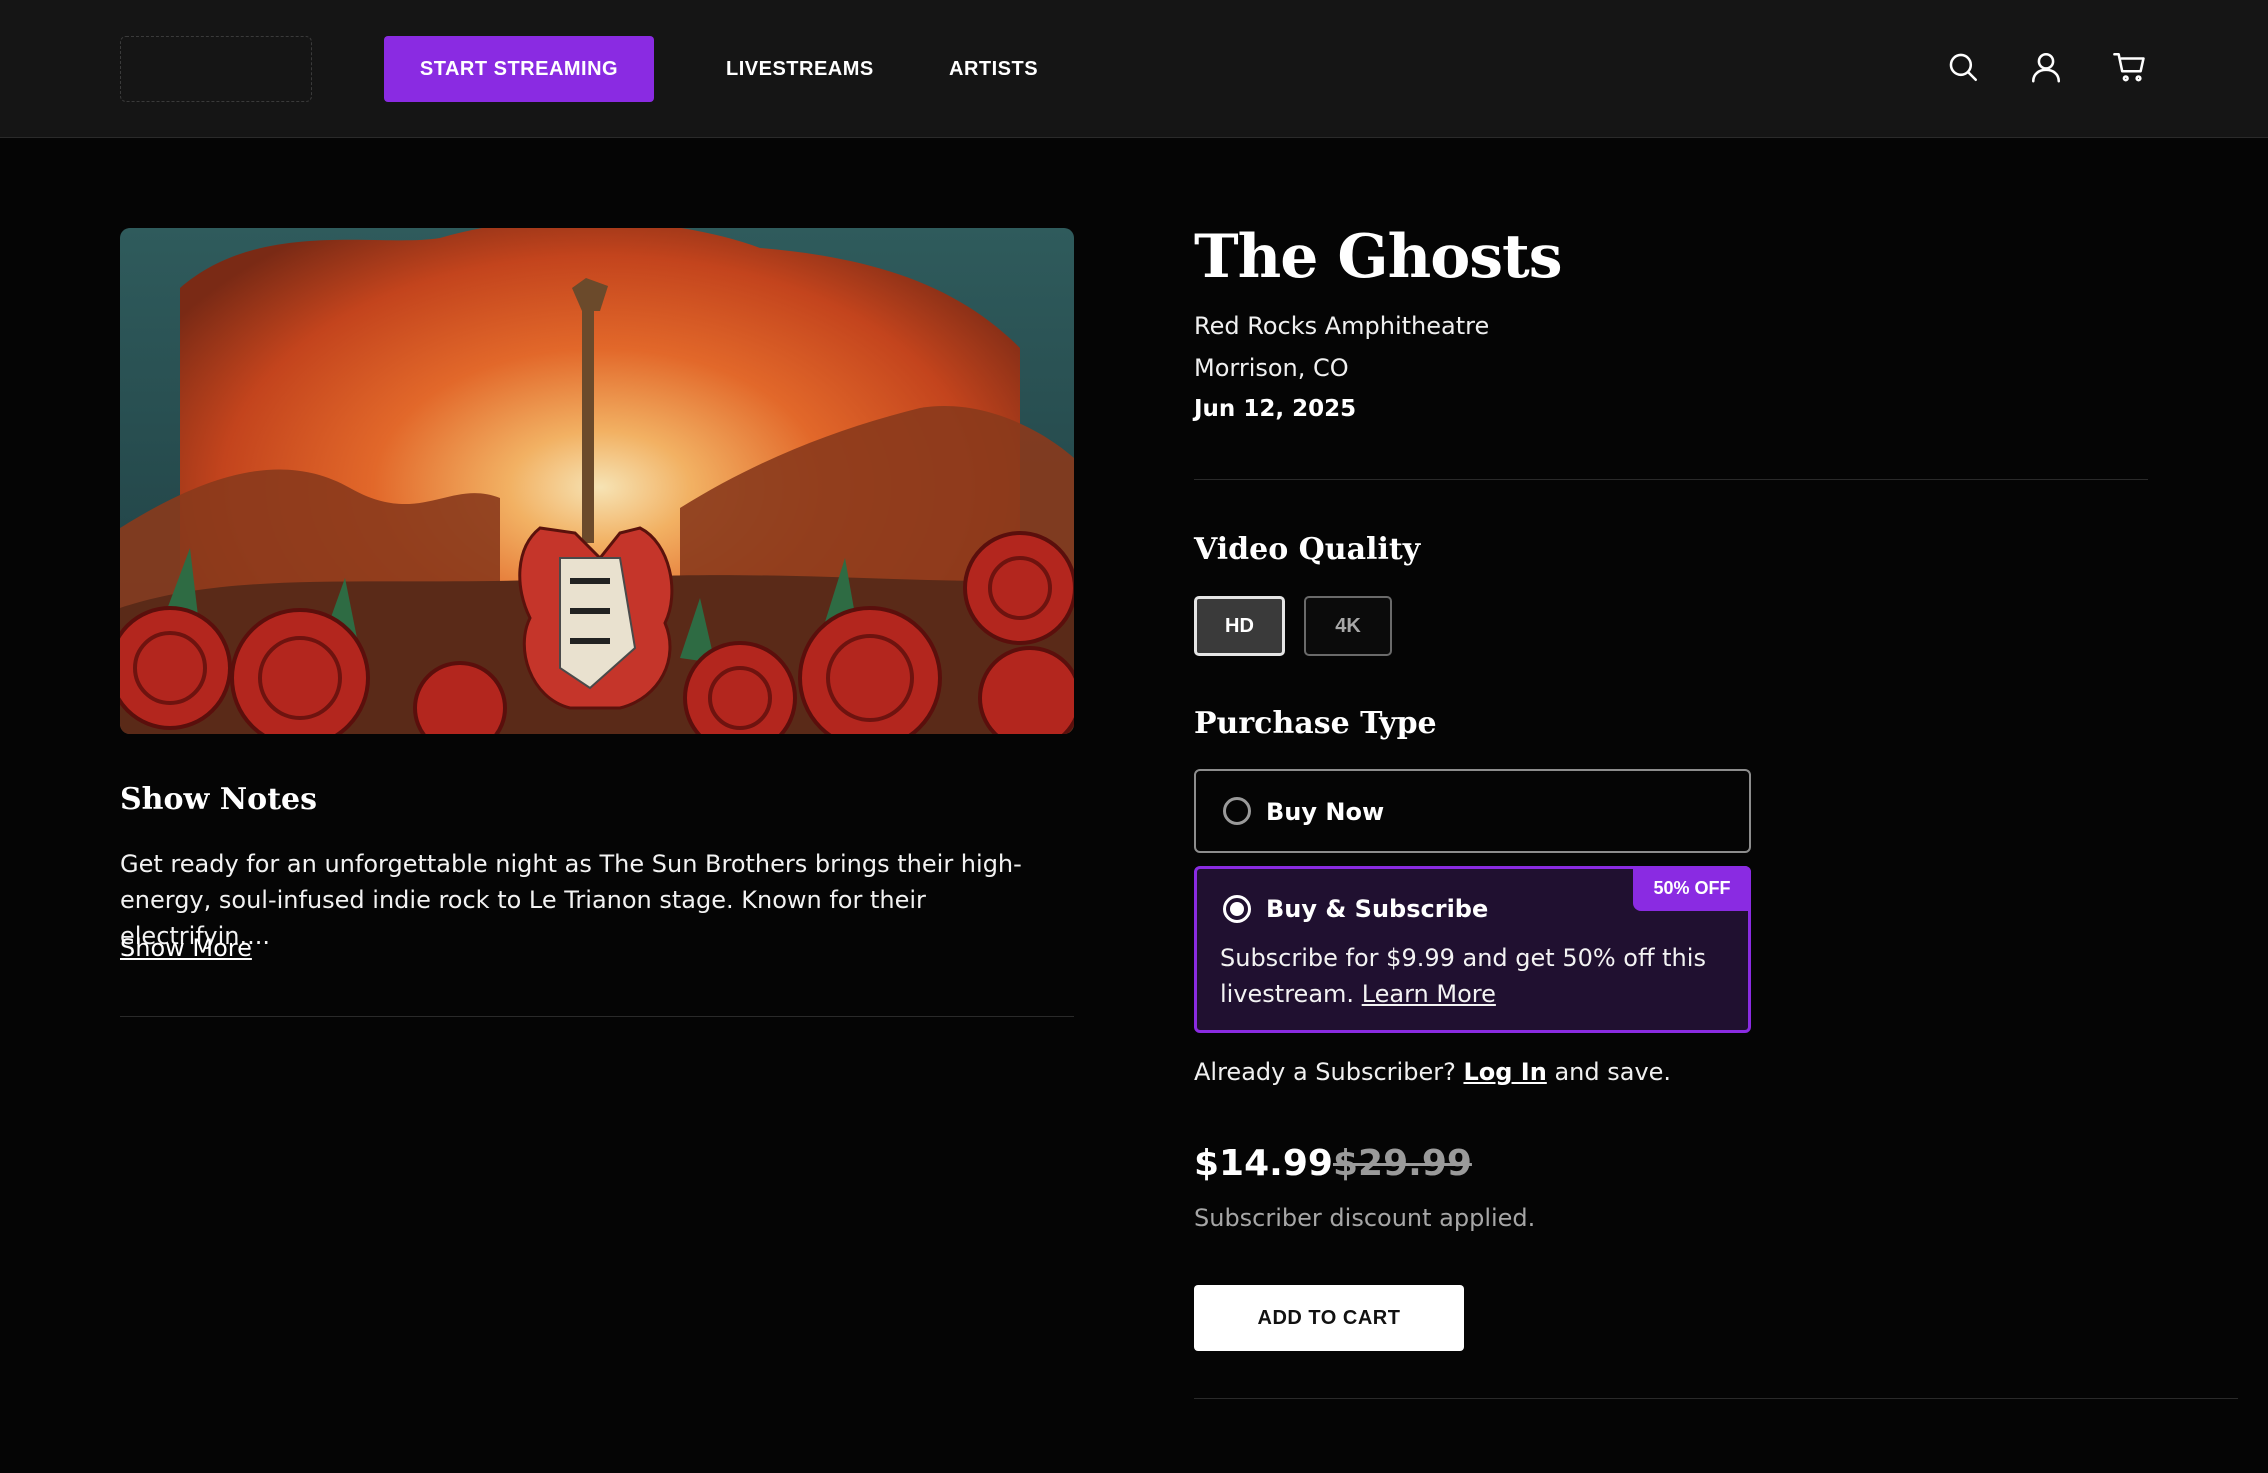  What do you see at coordinates (1263, 1163) in the screenshot?
I see `current-price: $14.99` at bounding box center [1263, 1163].